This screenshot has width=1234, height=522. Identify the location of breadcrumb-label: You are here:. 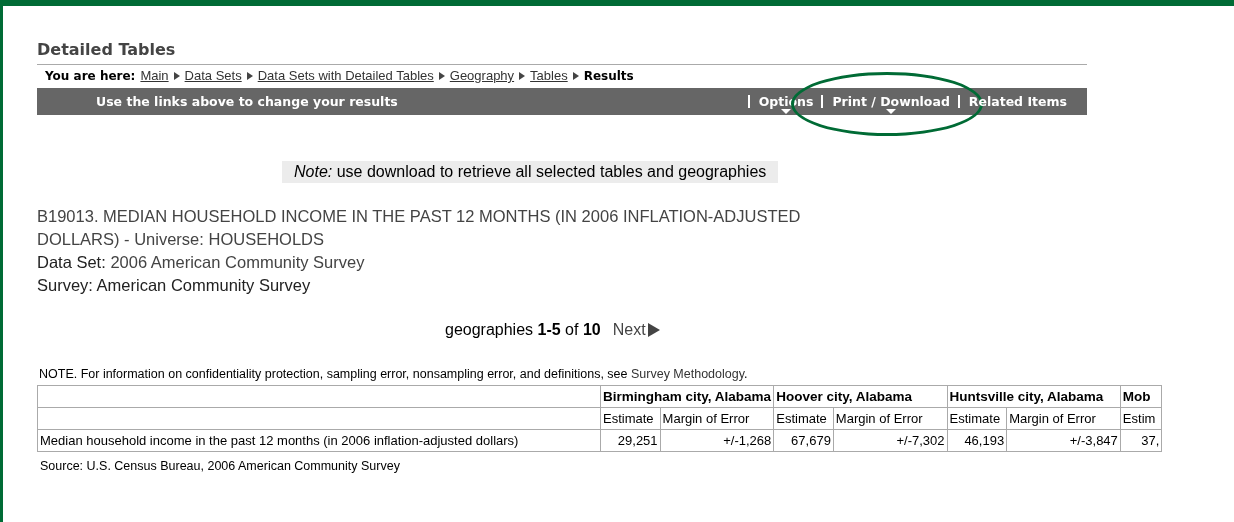
(90, 75).